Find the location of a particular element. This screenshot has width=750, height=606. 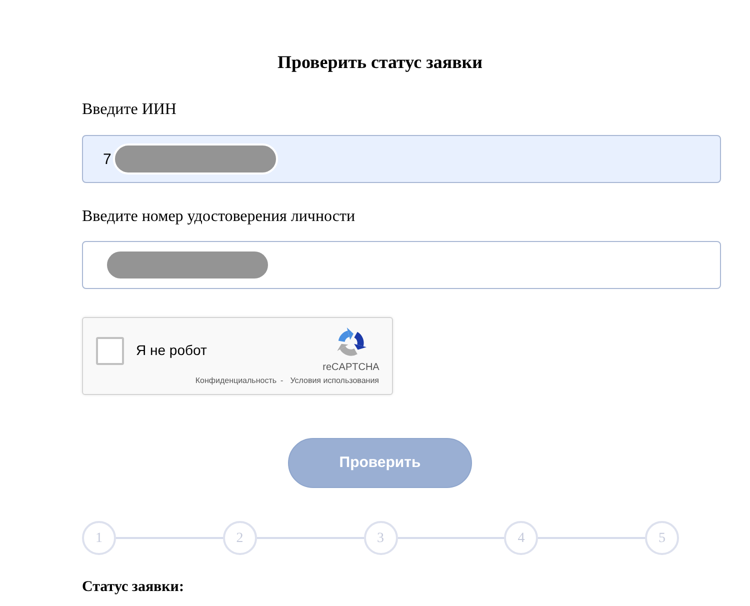

terms-link: Условия использования is located at coordinates (334, 381).